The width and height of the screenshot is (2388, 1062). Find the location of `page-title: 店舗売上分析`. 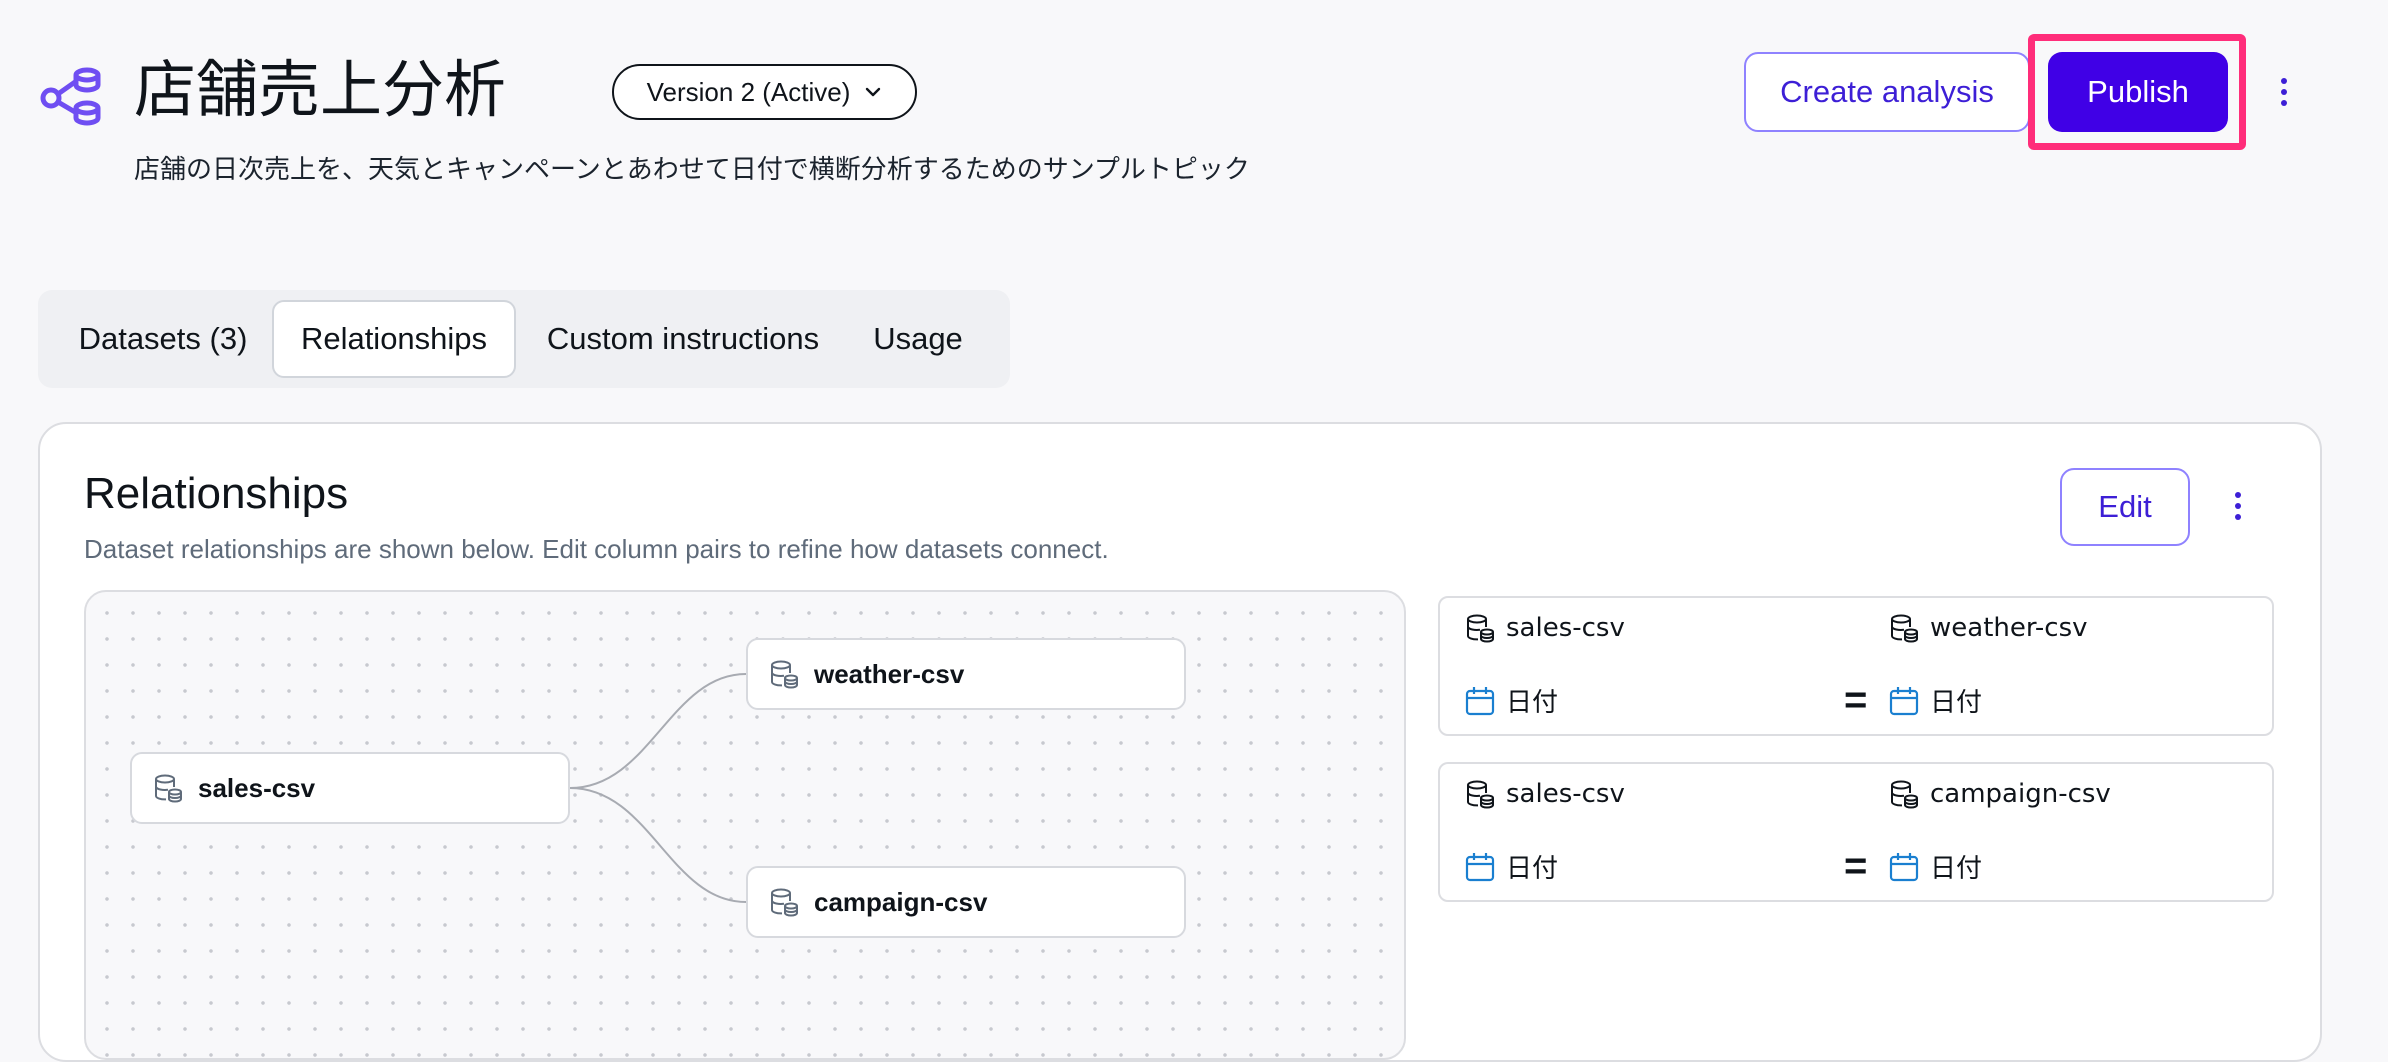

page-title: 店舗売上分析 is located at coordinates (320, 89).